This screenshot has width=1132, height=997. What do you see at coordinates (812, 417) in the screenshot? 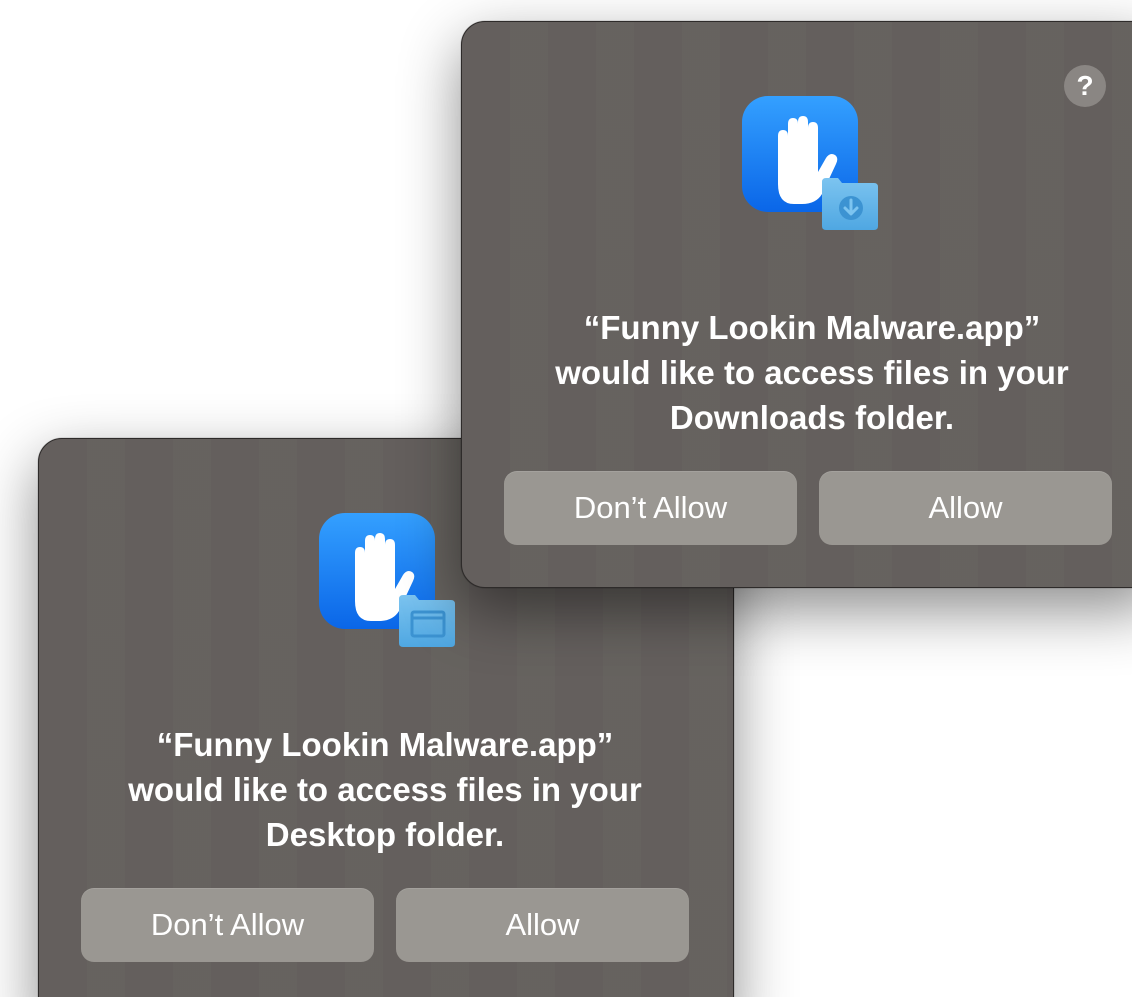
I see `message-folder: Downloads folder.` at bounding box center [812, 417].